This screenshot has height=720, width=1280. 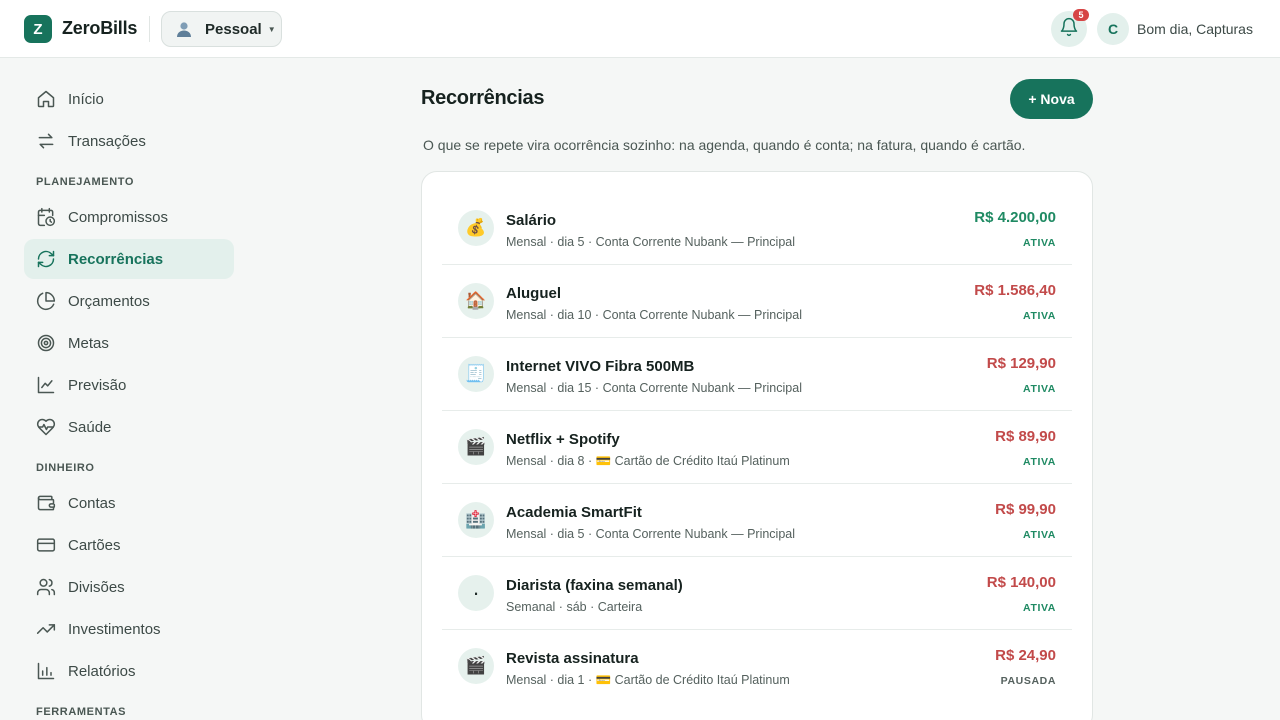 I want to click on recurrence-amount: R$ 89,90, so click(x=1025, y=436).